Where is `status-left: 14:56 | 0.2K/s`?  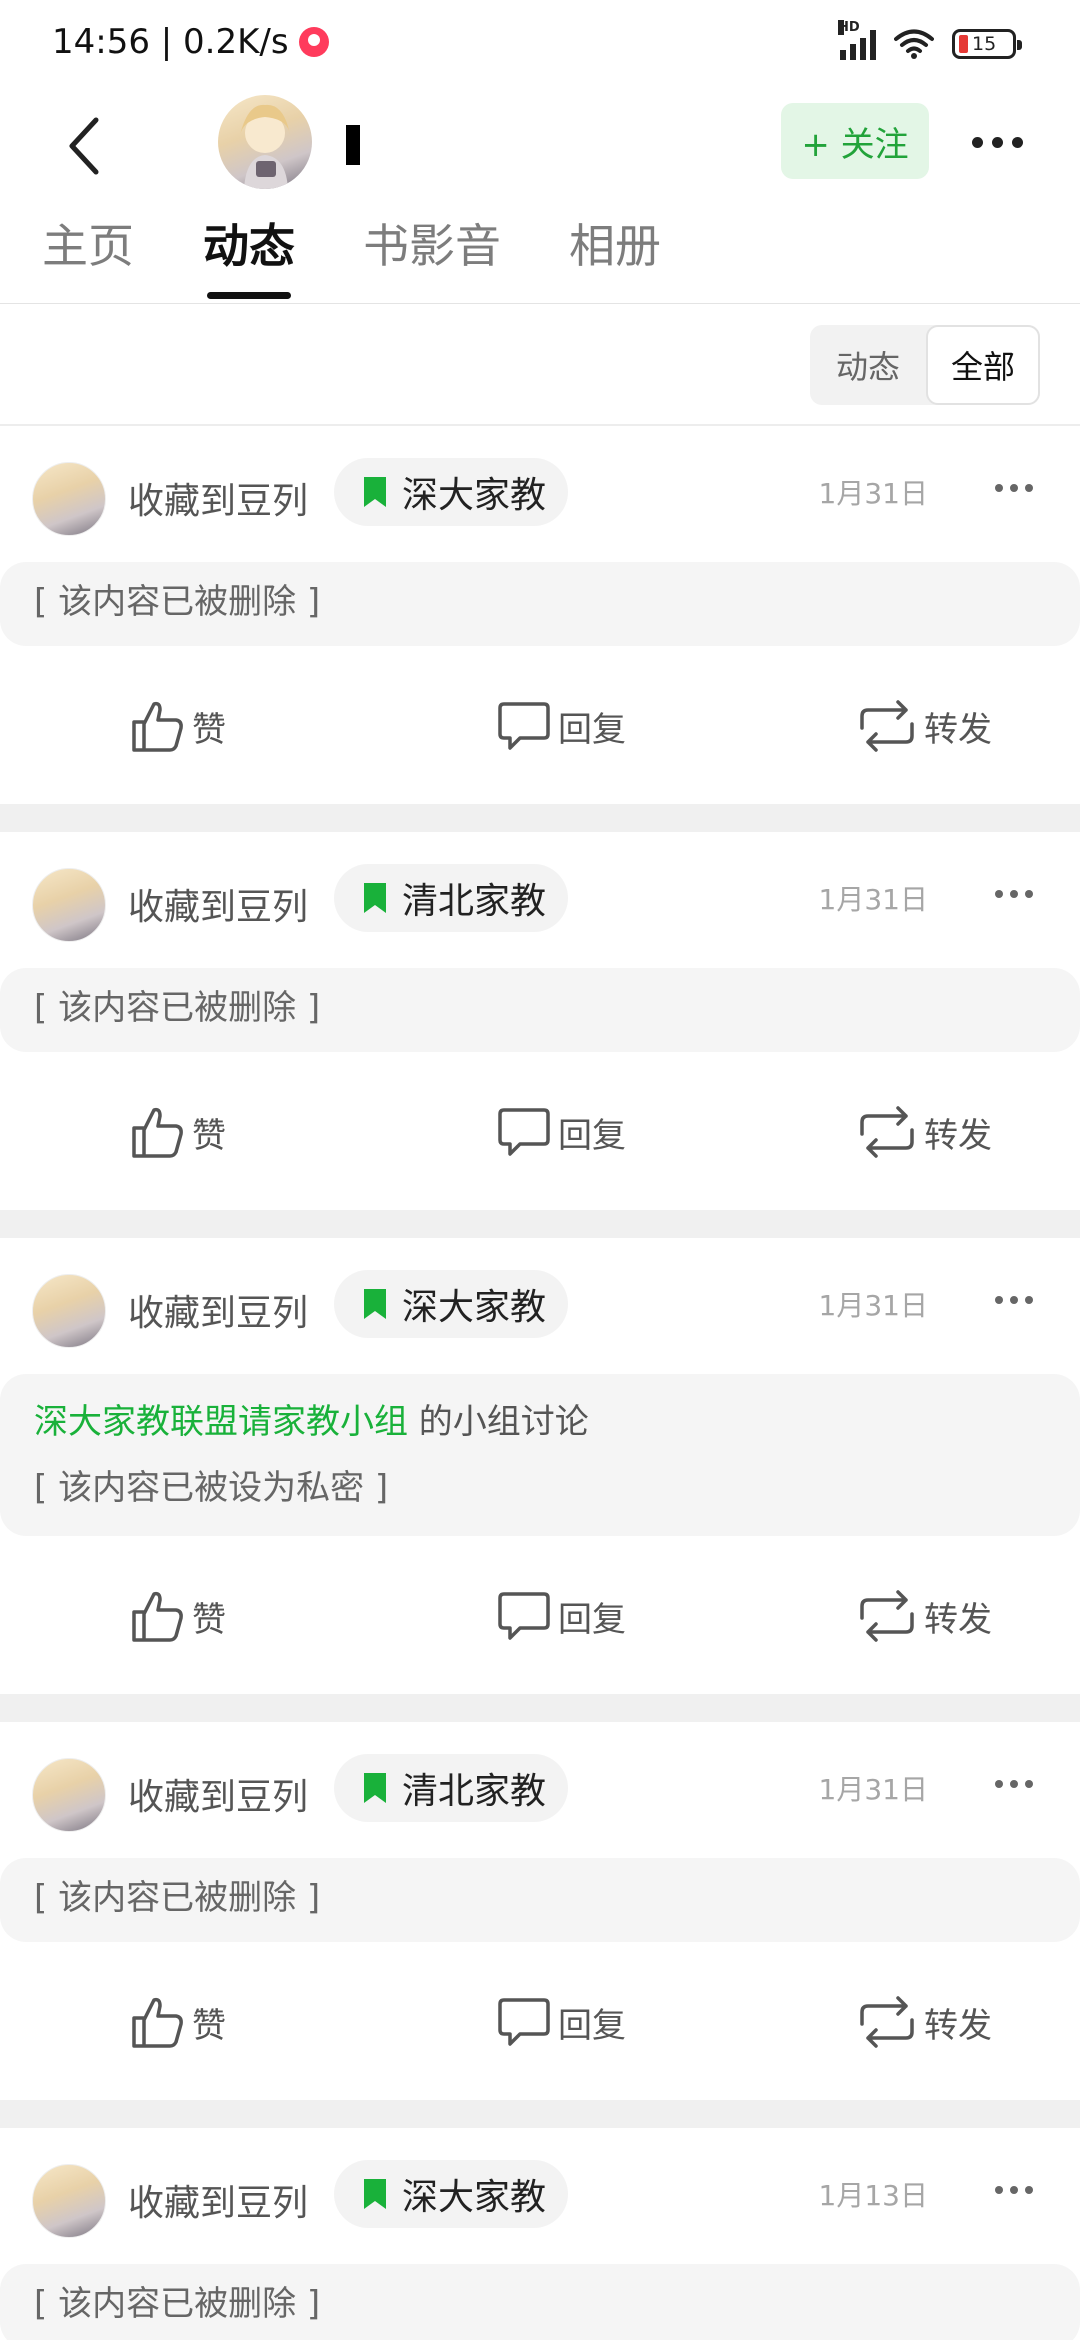 status-left: 14:56 | 0.2K/s is located at coordinates (190, 42).